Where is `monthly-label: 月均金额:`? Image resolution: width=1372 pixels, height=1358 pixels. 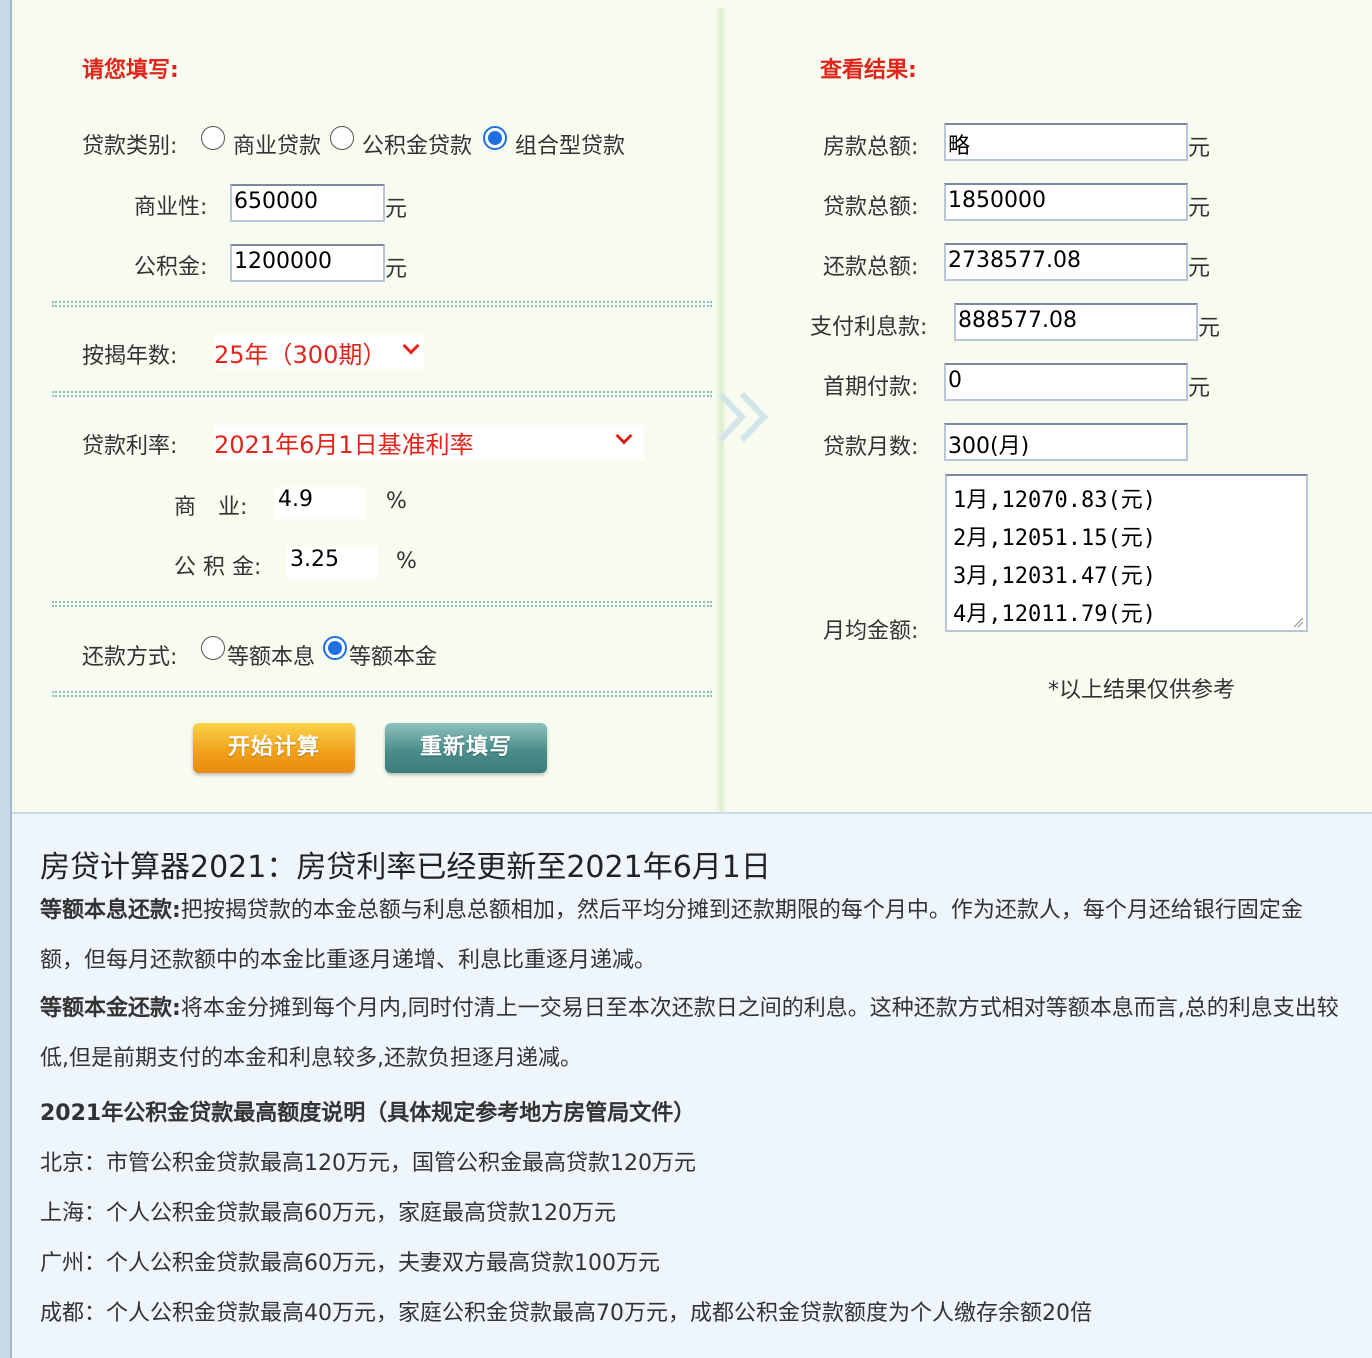 monthly-label: 月均金额: is located at coordinates (871, 631).